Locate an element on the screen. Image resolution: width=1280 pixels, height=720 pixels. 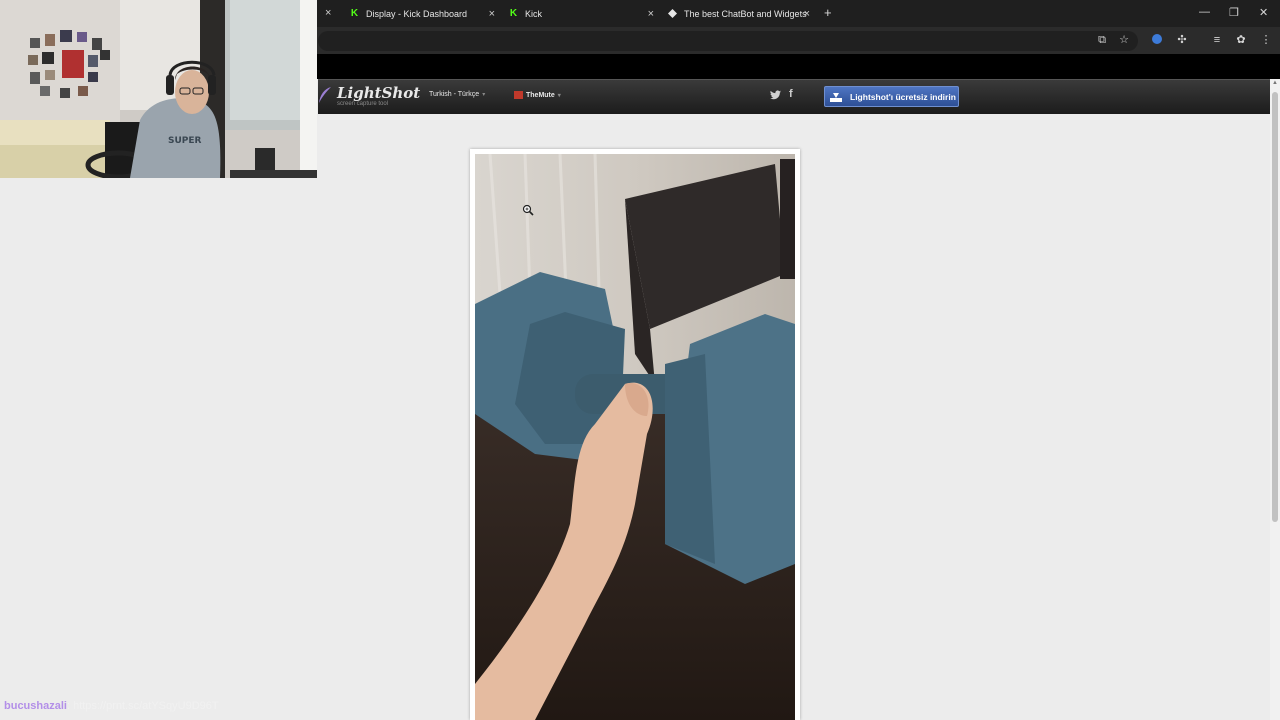
extension-icon: ✿ is located at coordinates (1241, 40).